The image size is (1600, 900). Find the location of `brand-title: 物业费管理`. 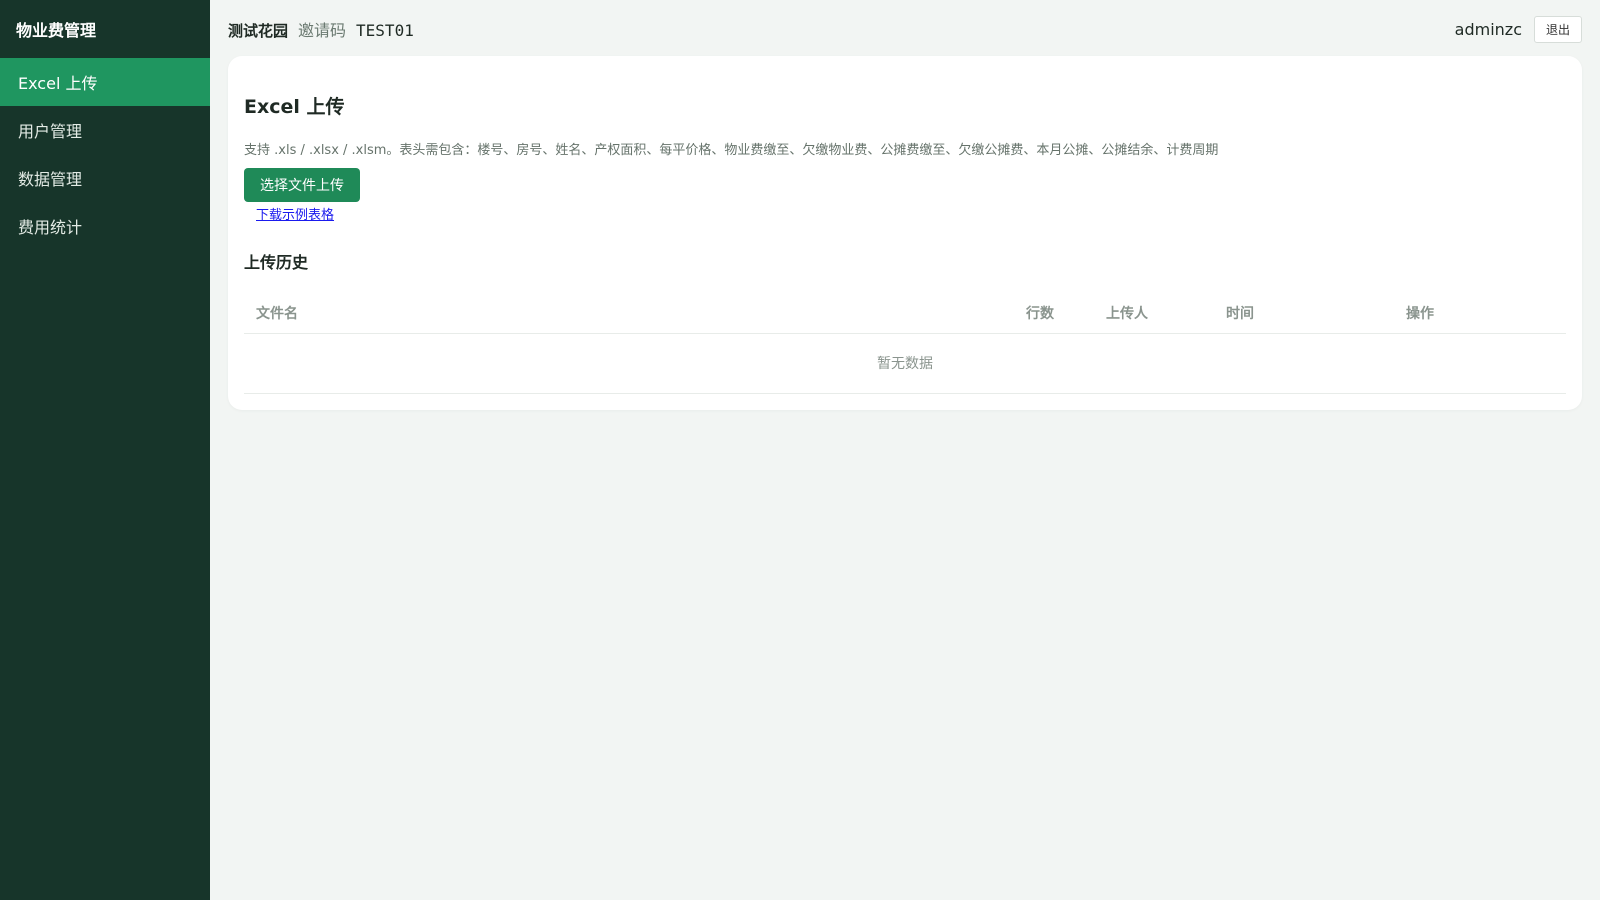

brand-title: 物业费管理 is located at coordinates (56, 30).